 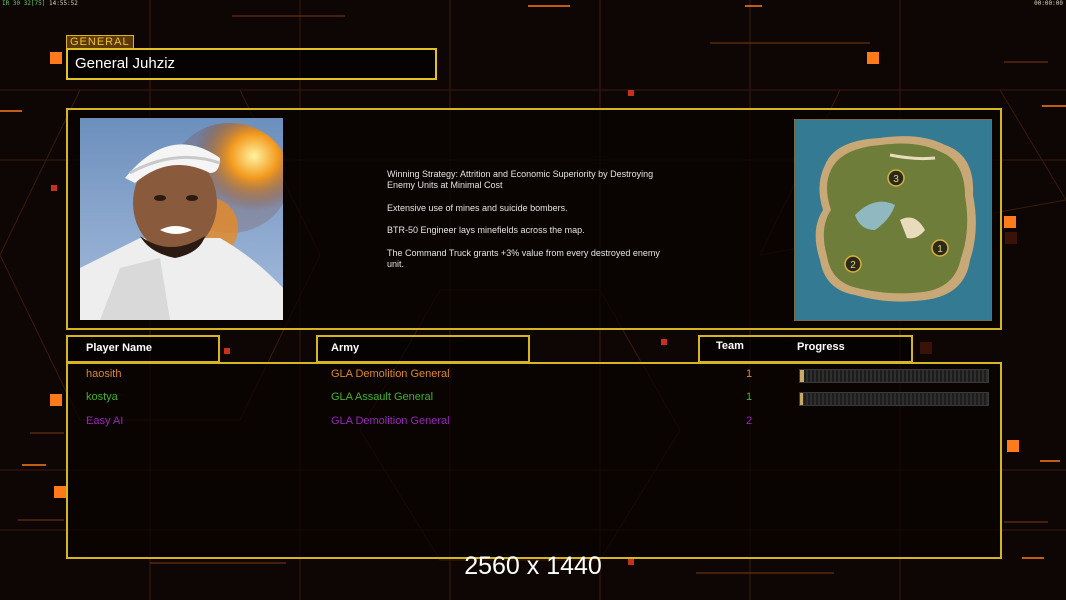 I want to click on hud-status-left: IR 30 32[75] 14:55:52, so click(x=40, y=3).